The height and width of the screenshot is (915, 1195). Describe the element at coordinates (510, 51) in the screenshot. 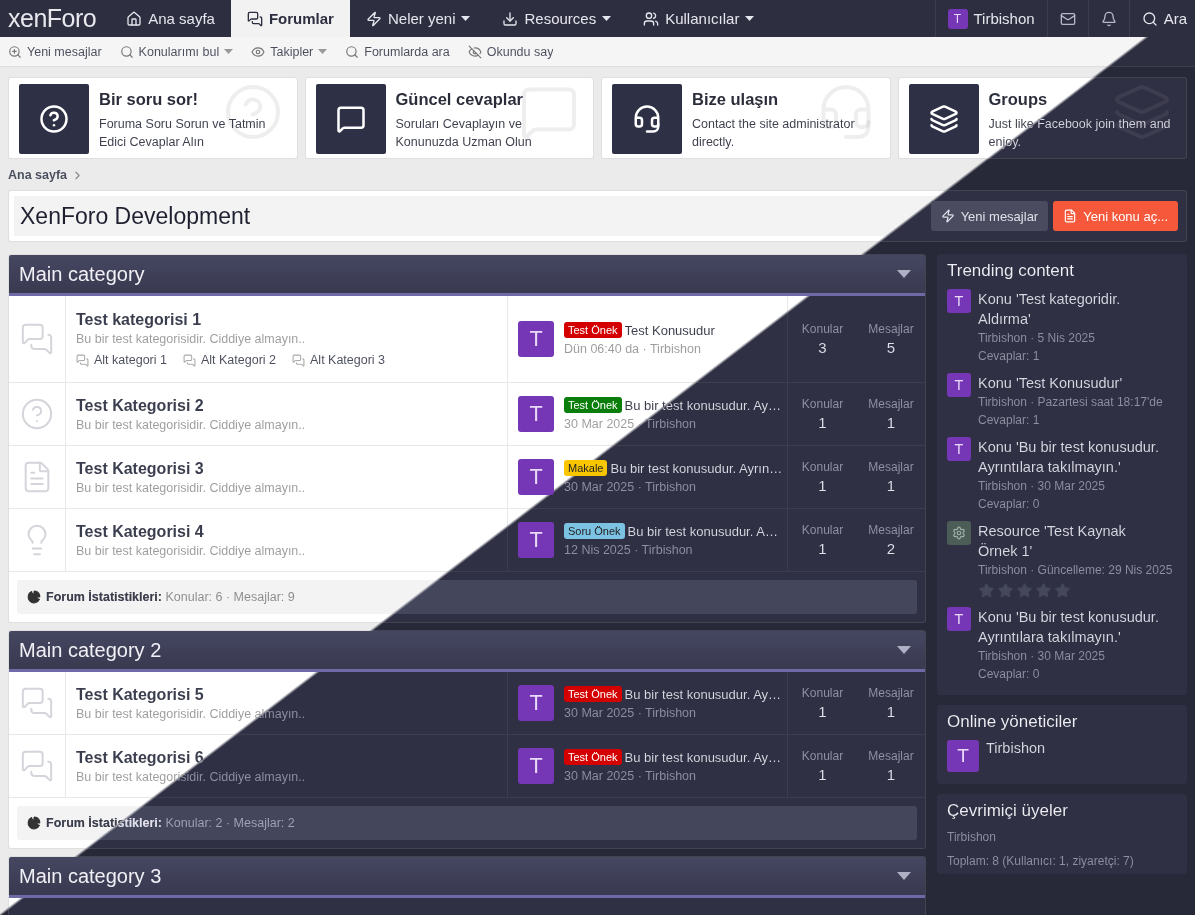

I see `sub-nav-link: Okundu say` at that location.